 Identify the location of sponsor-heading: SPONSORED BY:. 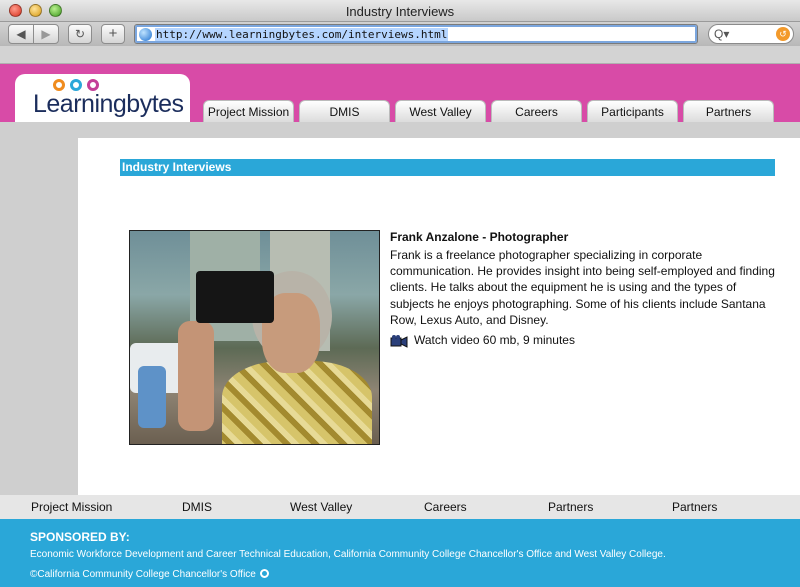
(80, 537).